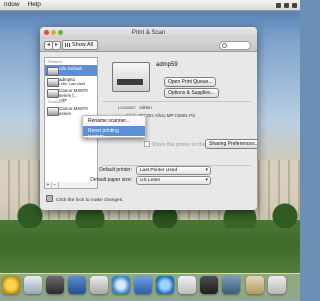 The width and height of the screenshot is (320, 301). Describe the element at coordinates (235, 45) in the screenshot. I see `search-input` at that location.